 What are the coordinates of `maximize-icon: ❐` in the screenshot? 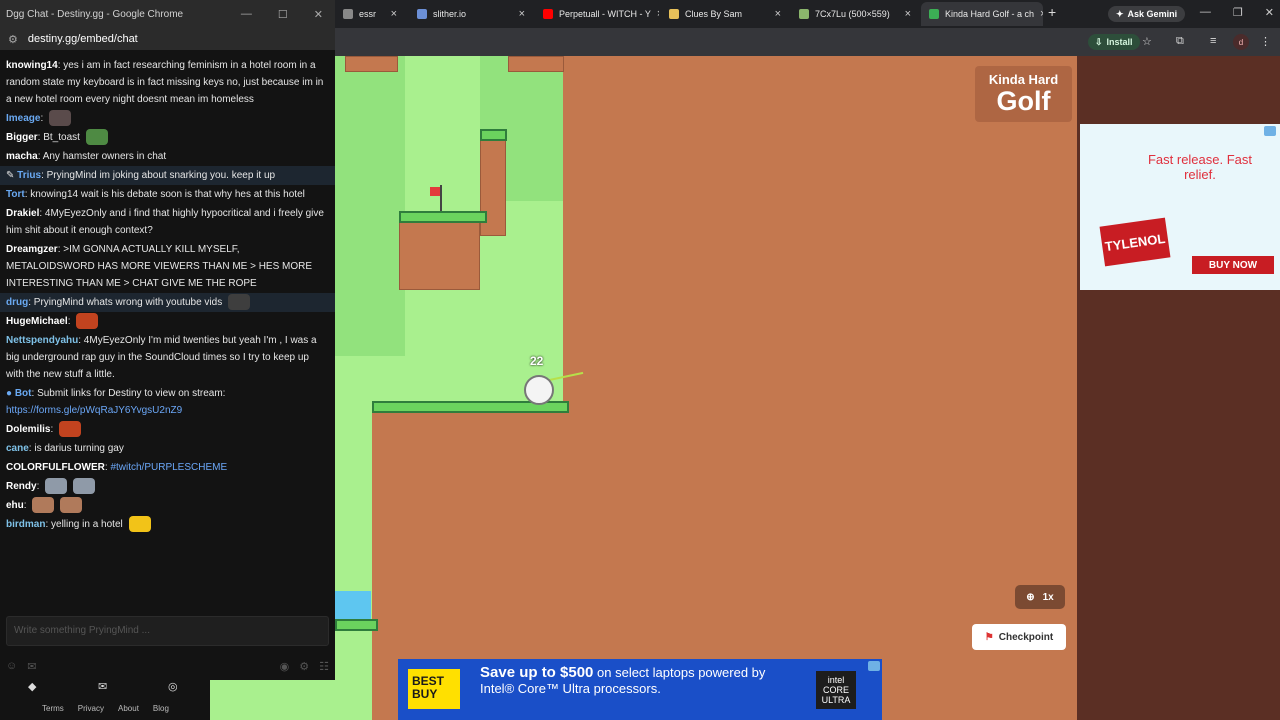 It's located at (1238, 12).